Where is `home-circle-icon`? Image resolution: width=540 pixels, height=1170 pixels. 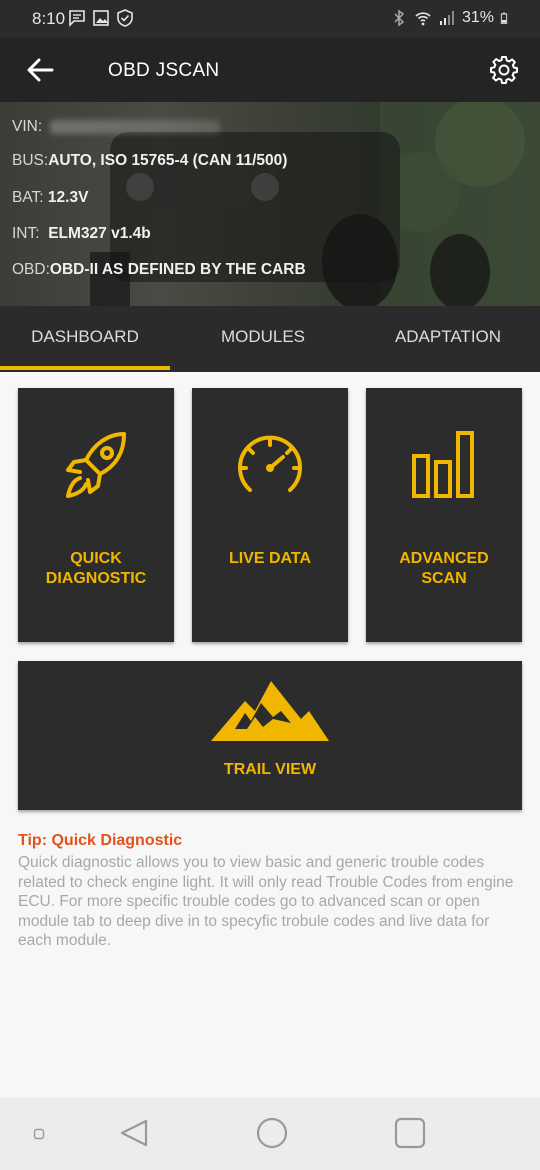
home-circle-icon is located at coordinates (272, 1133).